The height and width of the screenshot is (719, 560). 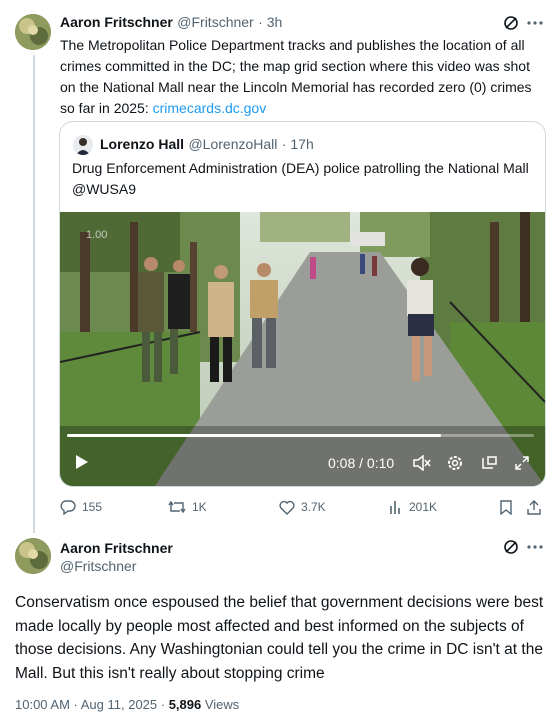 What do you see at coordinates (215, 22) in the screenshot?
I see `handle: @Fritschner` at bounding box center [215, 22].